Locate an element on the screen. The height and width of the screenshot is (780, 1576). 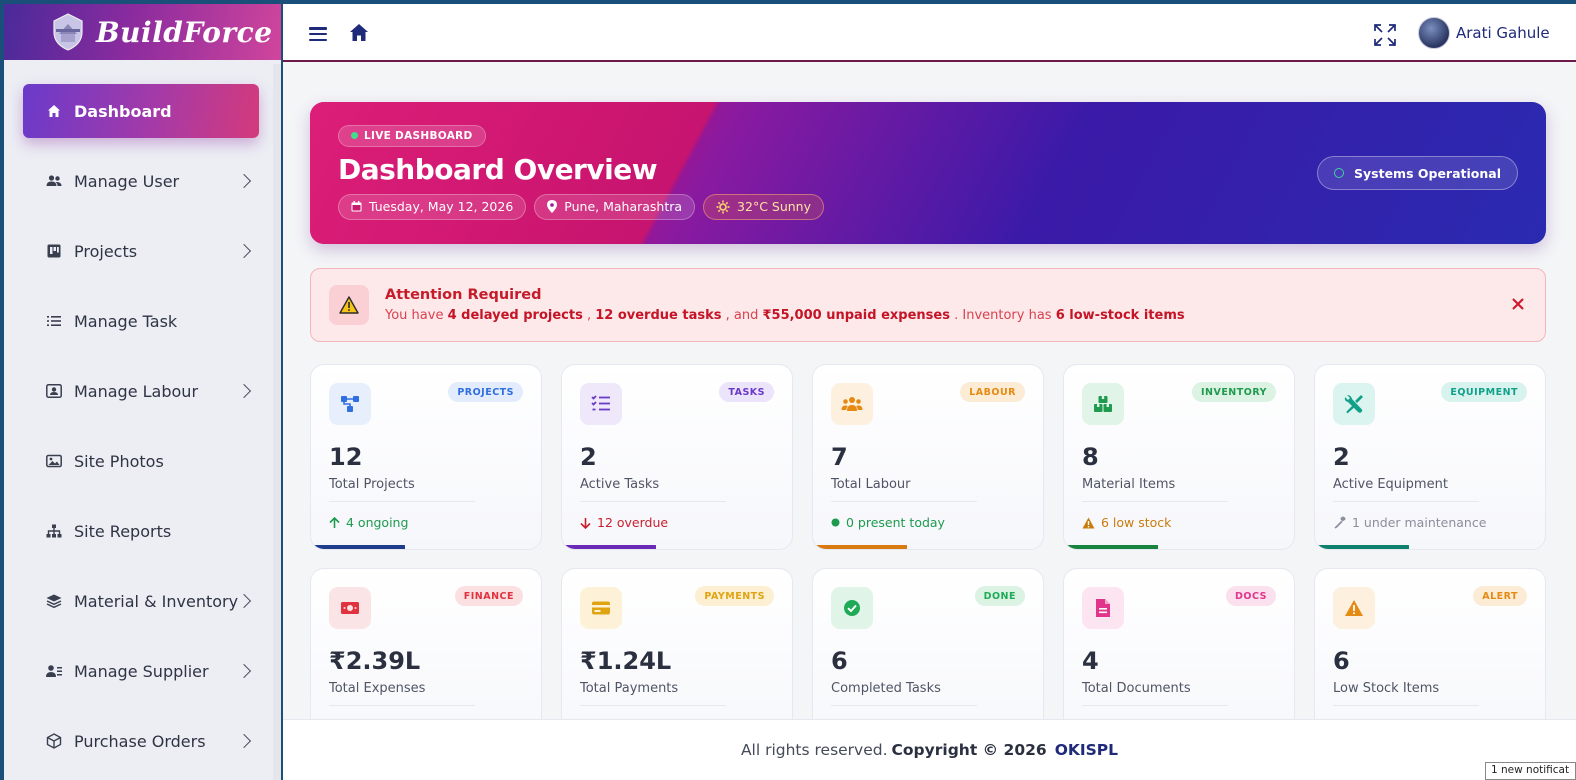
systems-status-button: Systems Operational is located at coordinates (1417, 173).